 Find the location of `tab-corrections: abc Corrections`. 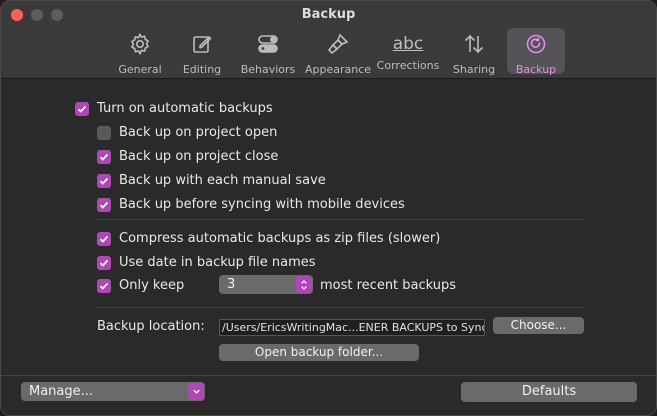

tab-corrections: abc Corrections is located at coordinates (408, 51).